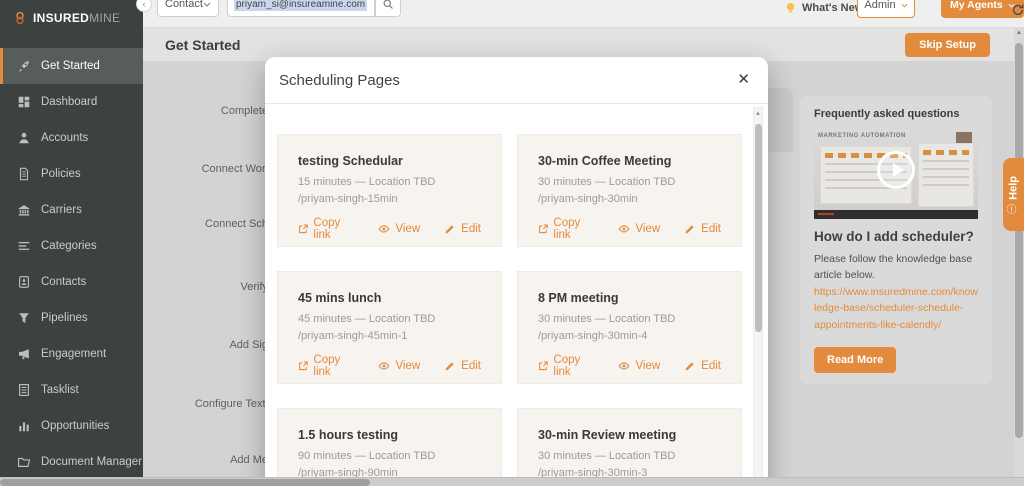  What do you see at coordinates (779, 120) in the screenshot?
I see `background-card-edge` at bounding box center [779, 120].